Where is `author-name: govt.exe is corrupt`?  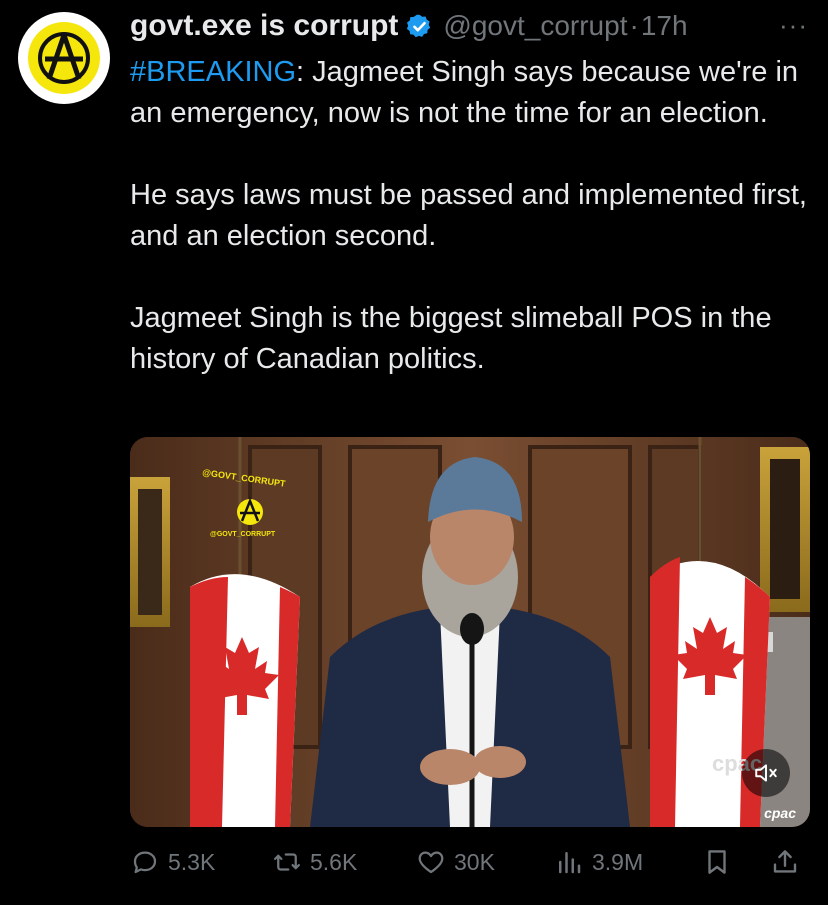 author-name: govt.exe is corrupt is located at coordinates (264, 26).